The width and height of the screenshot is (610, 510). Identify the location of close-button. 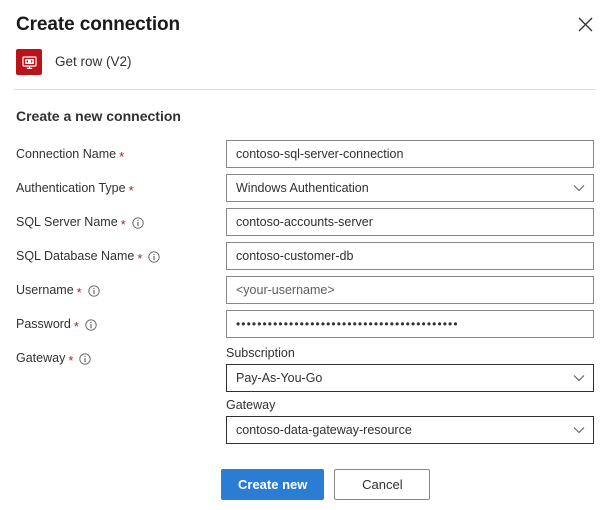
(585, 24).